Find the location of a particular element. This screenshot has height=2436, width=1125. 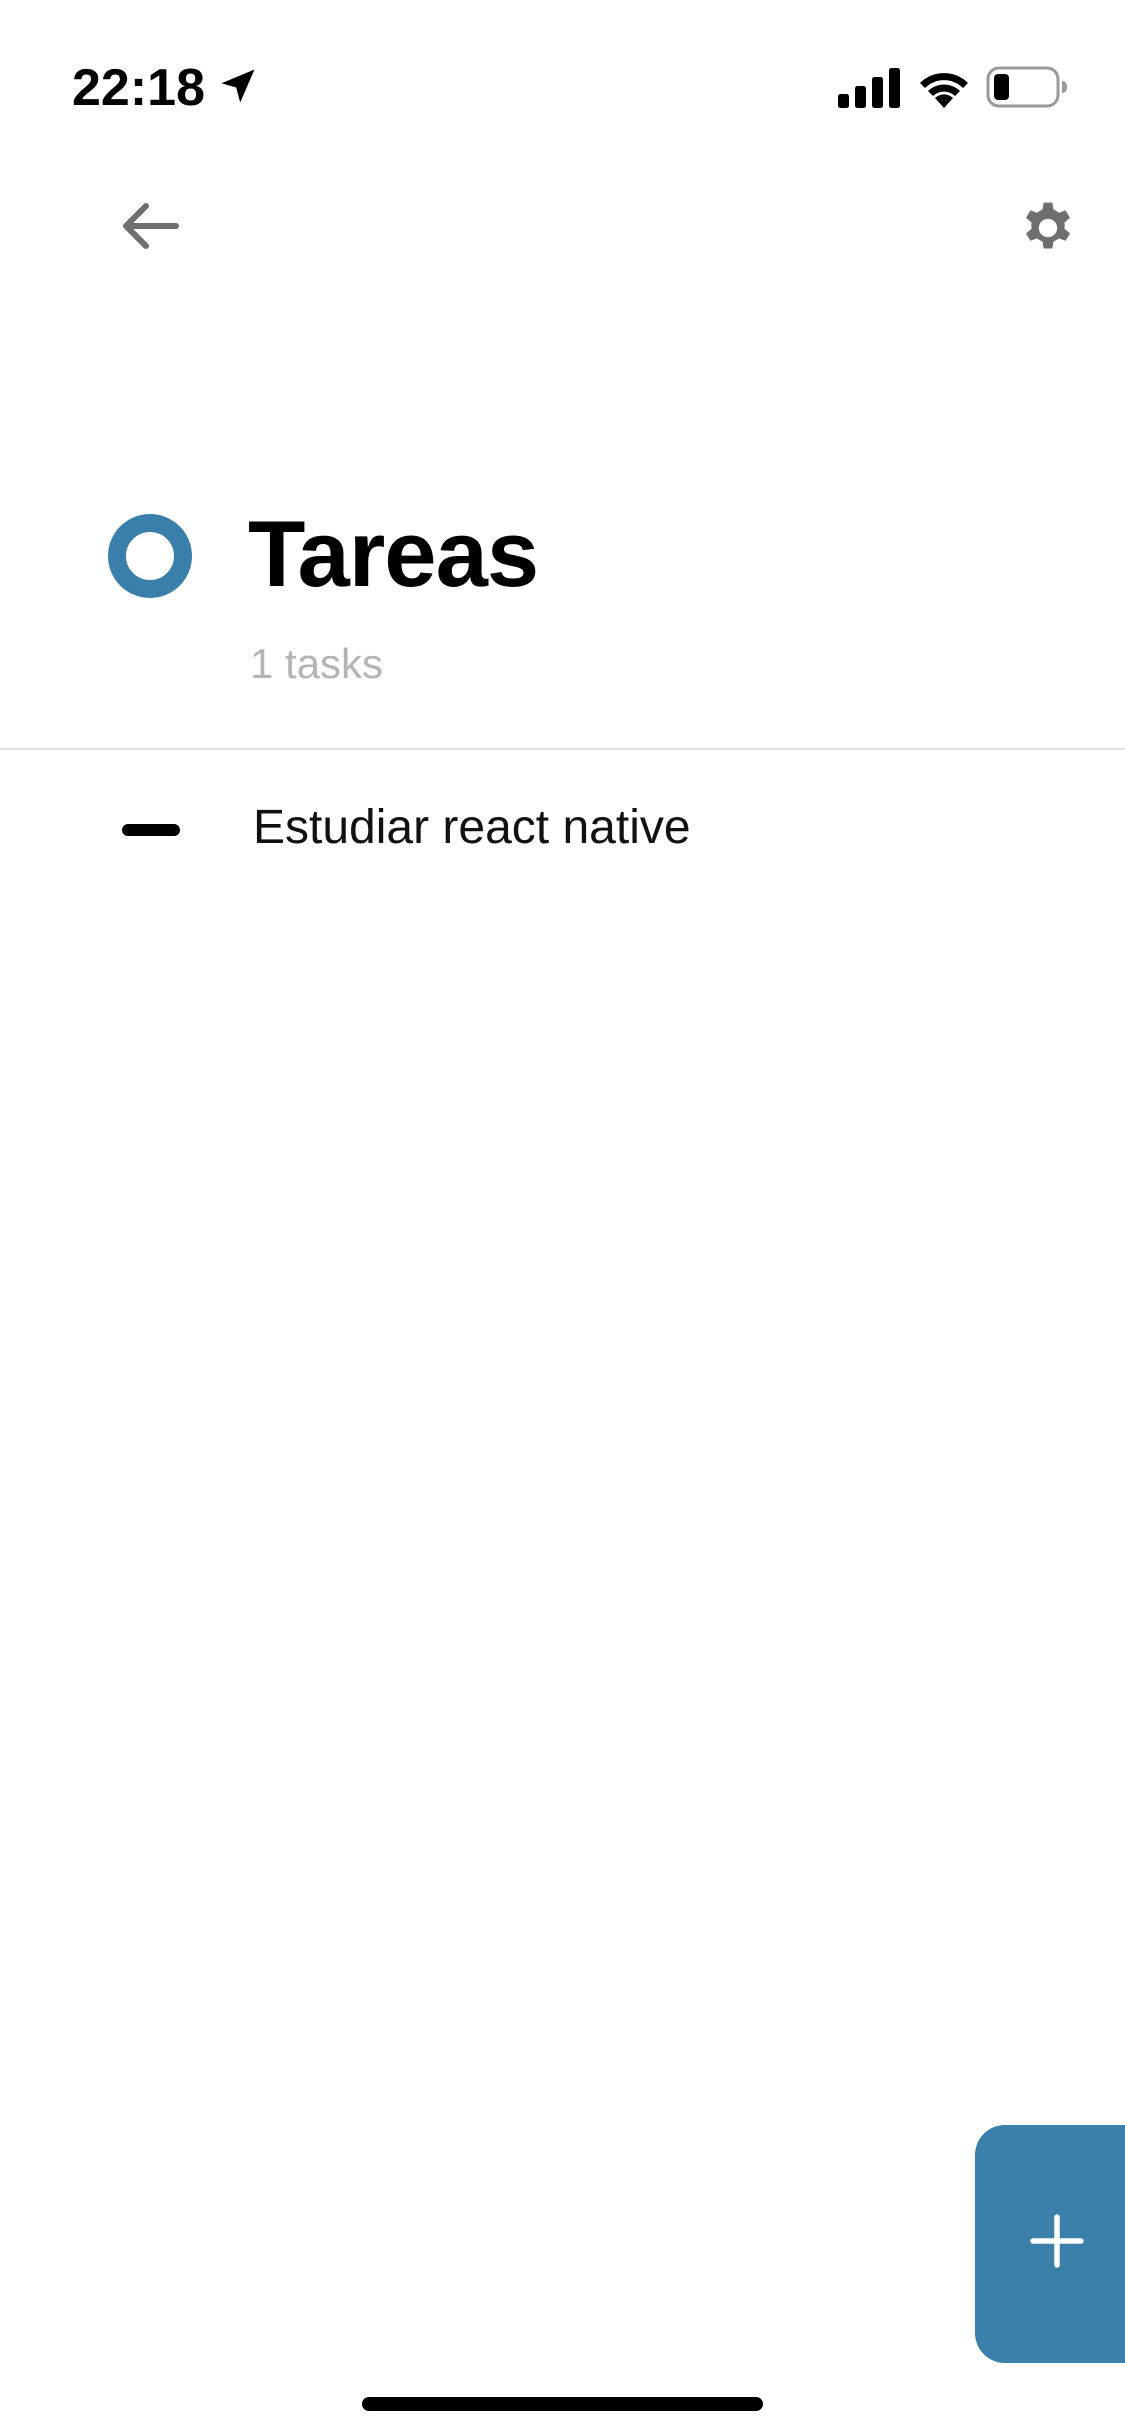

status-time: 22:18 is located at coordinates (138, 88).